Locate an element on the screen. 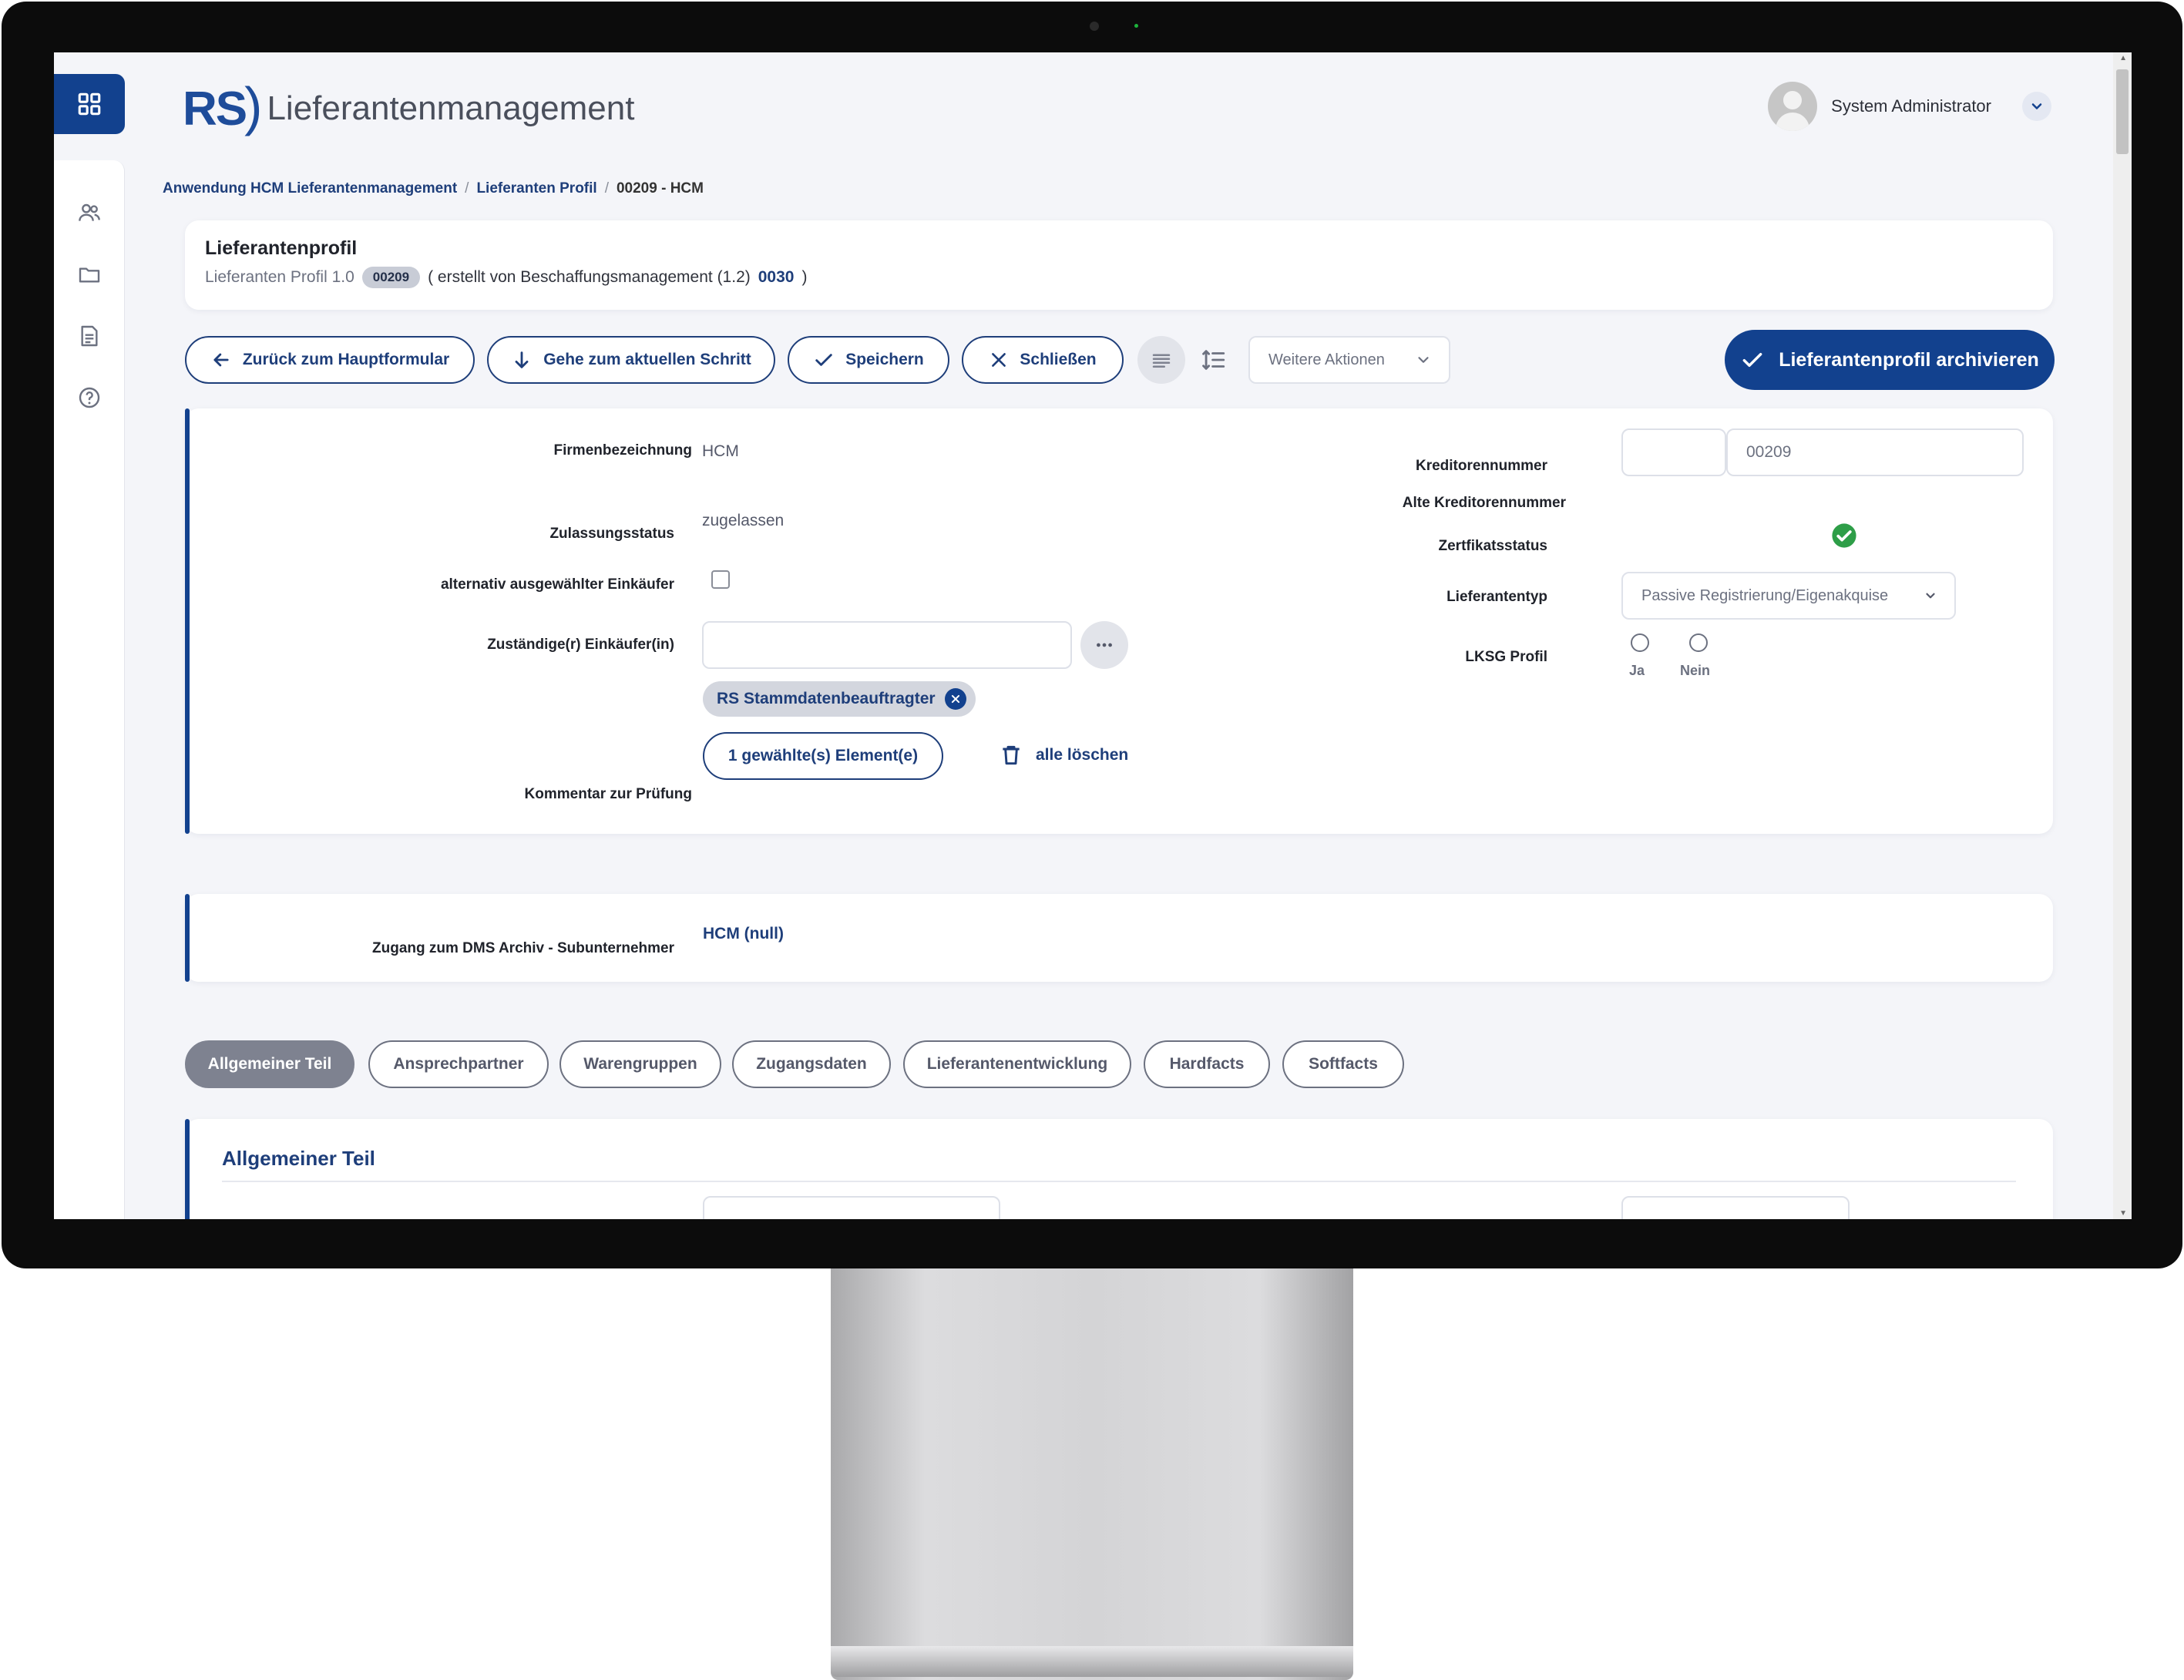 Image resolution: width=2184 pixels, height=1680 pixels. zertifikatsstatus-label: Zertfikatsstatus is located at coordinates (1493, 546).